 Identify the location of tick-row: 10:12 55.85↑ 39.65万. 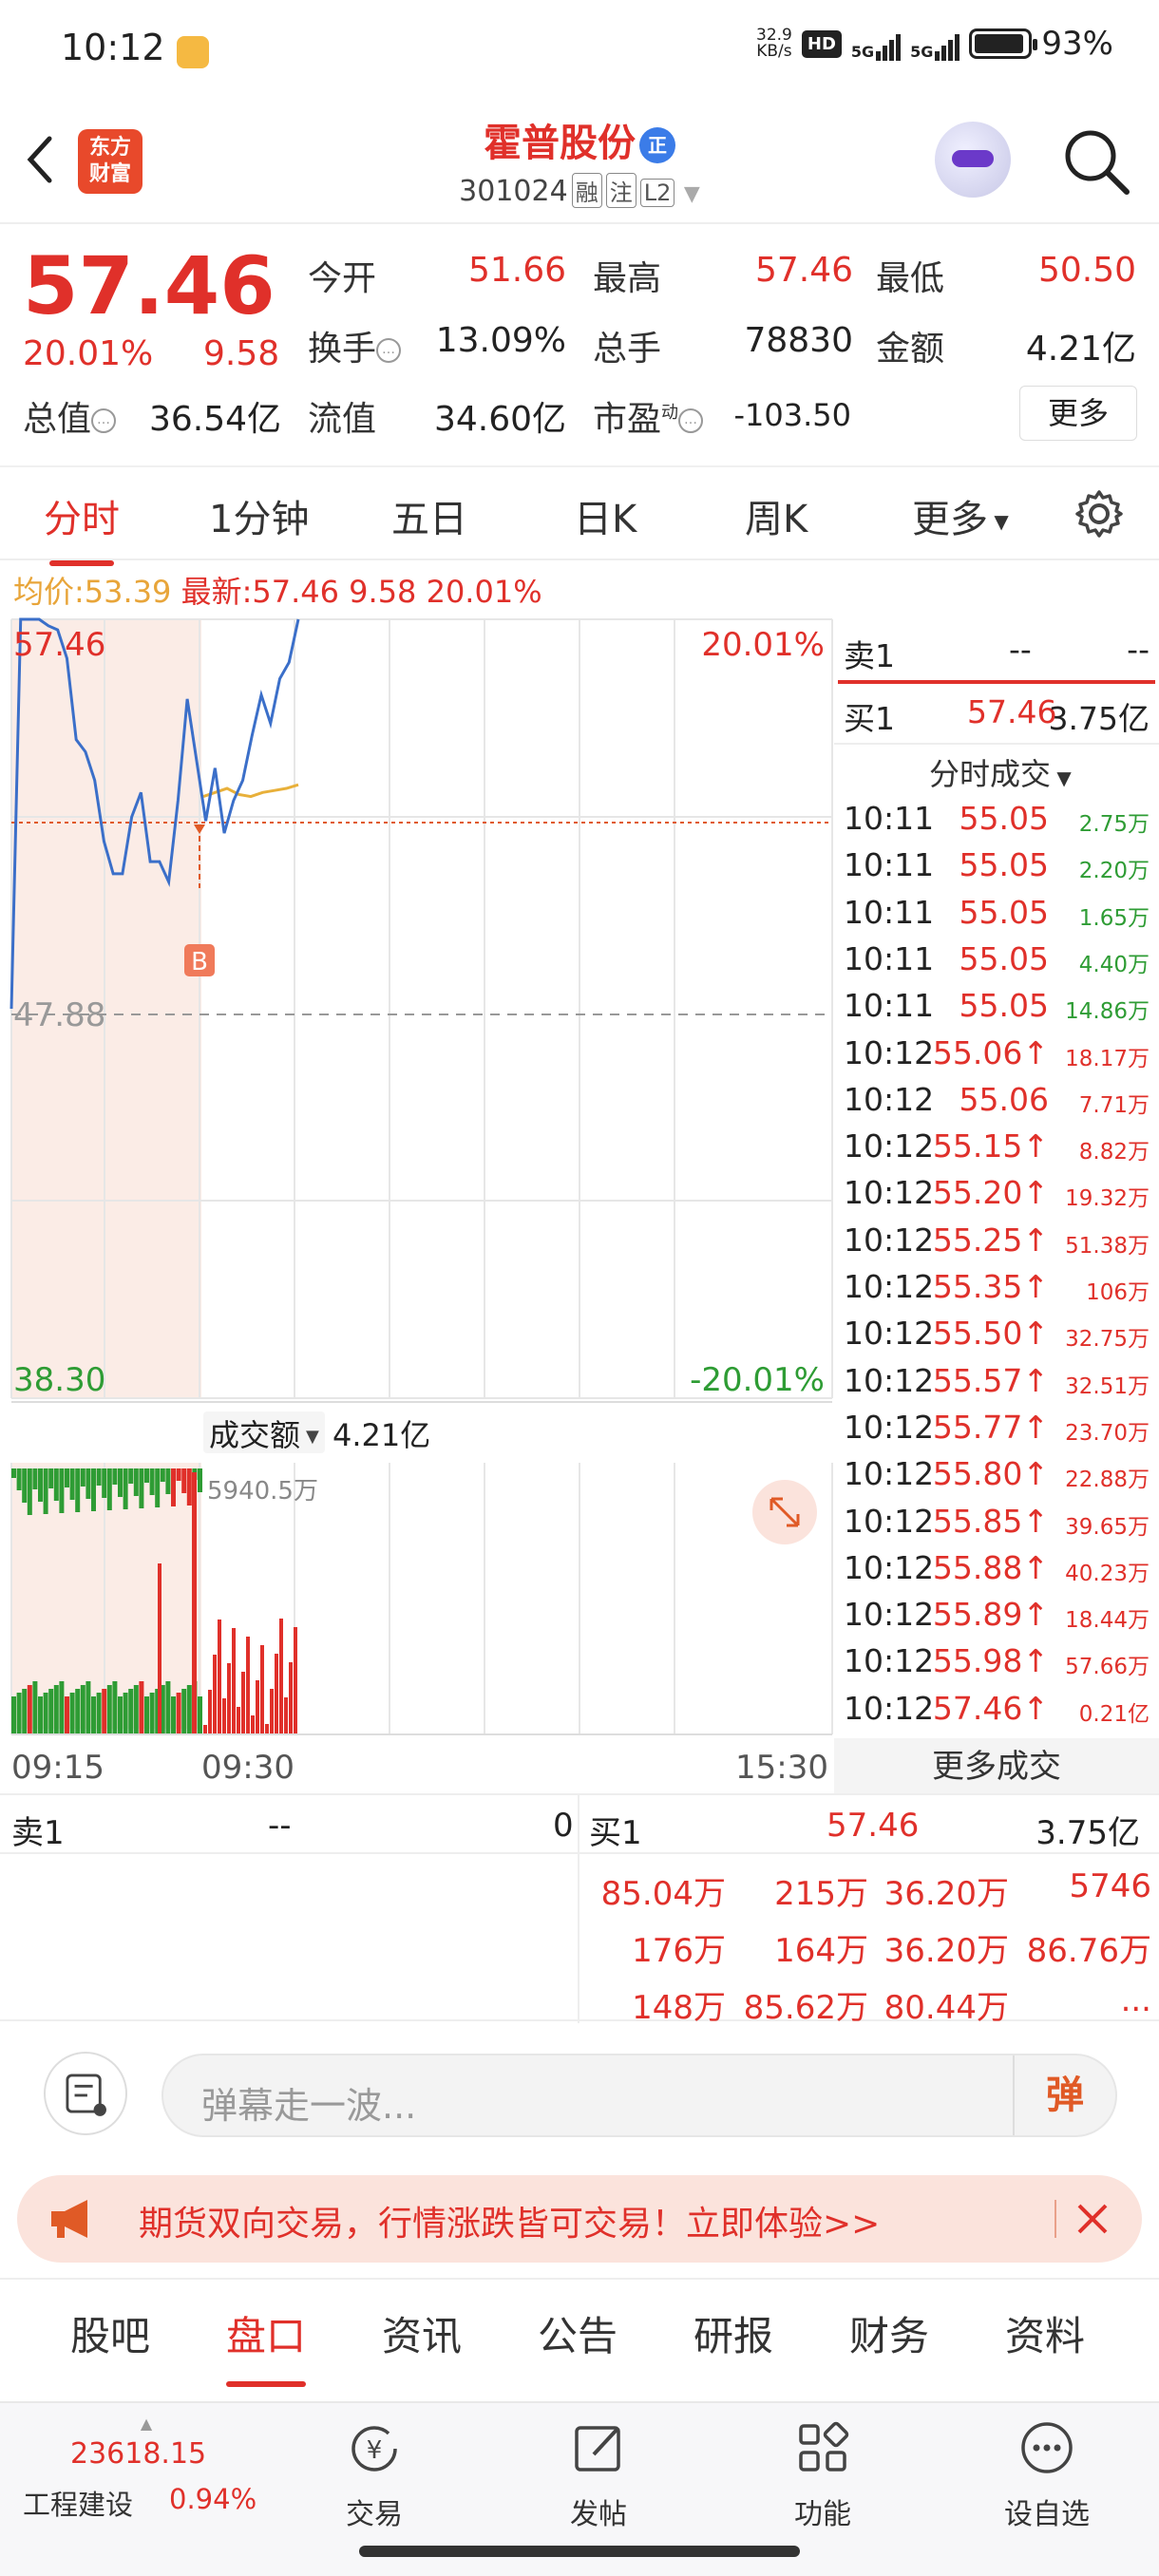
(996, 1525).